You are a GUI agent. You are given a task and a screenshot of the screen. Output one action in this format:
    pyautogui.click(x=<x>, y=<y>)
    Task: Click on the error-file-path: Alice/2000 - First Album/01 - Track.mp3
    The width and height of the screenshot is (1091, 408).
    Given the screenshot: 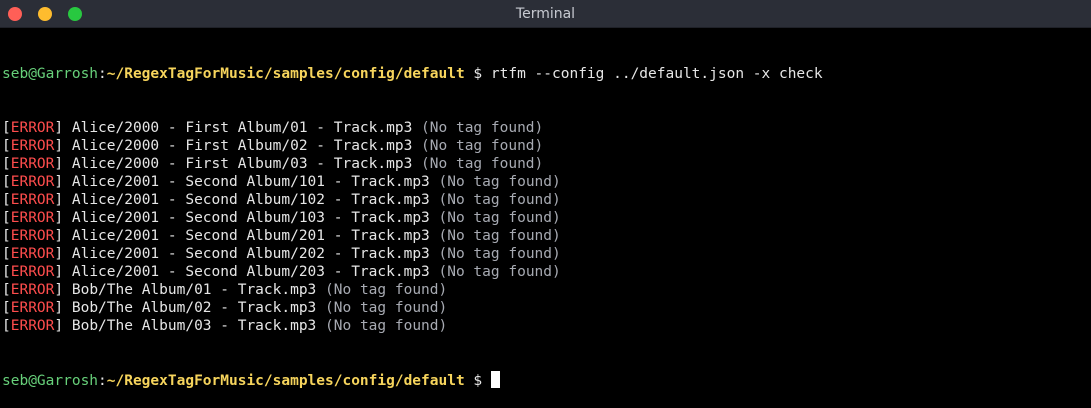 What is the action you would take?
    pyautogui.click(x=242, y=128)
    